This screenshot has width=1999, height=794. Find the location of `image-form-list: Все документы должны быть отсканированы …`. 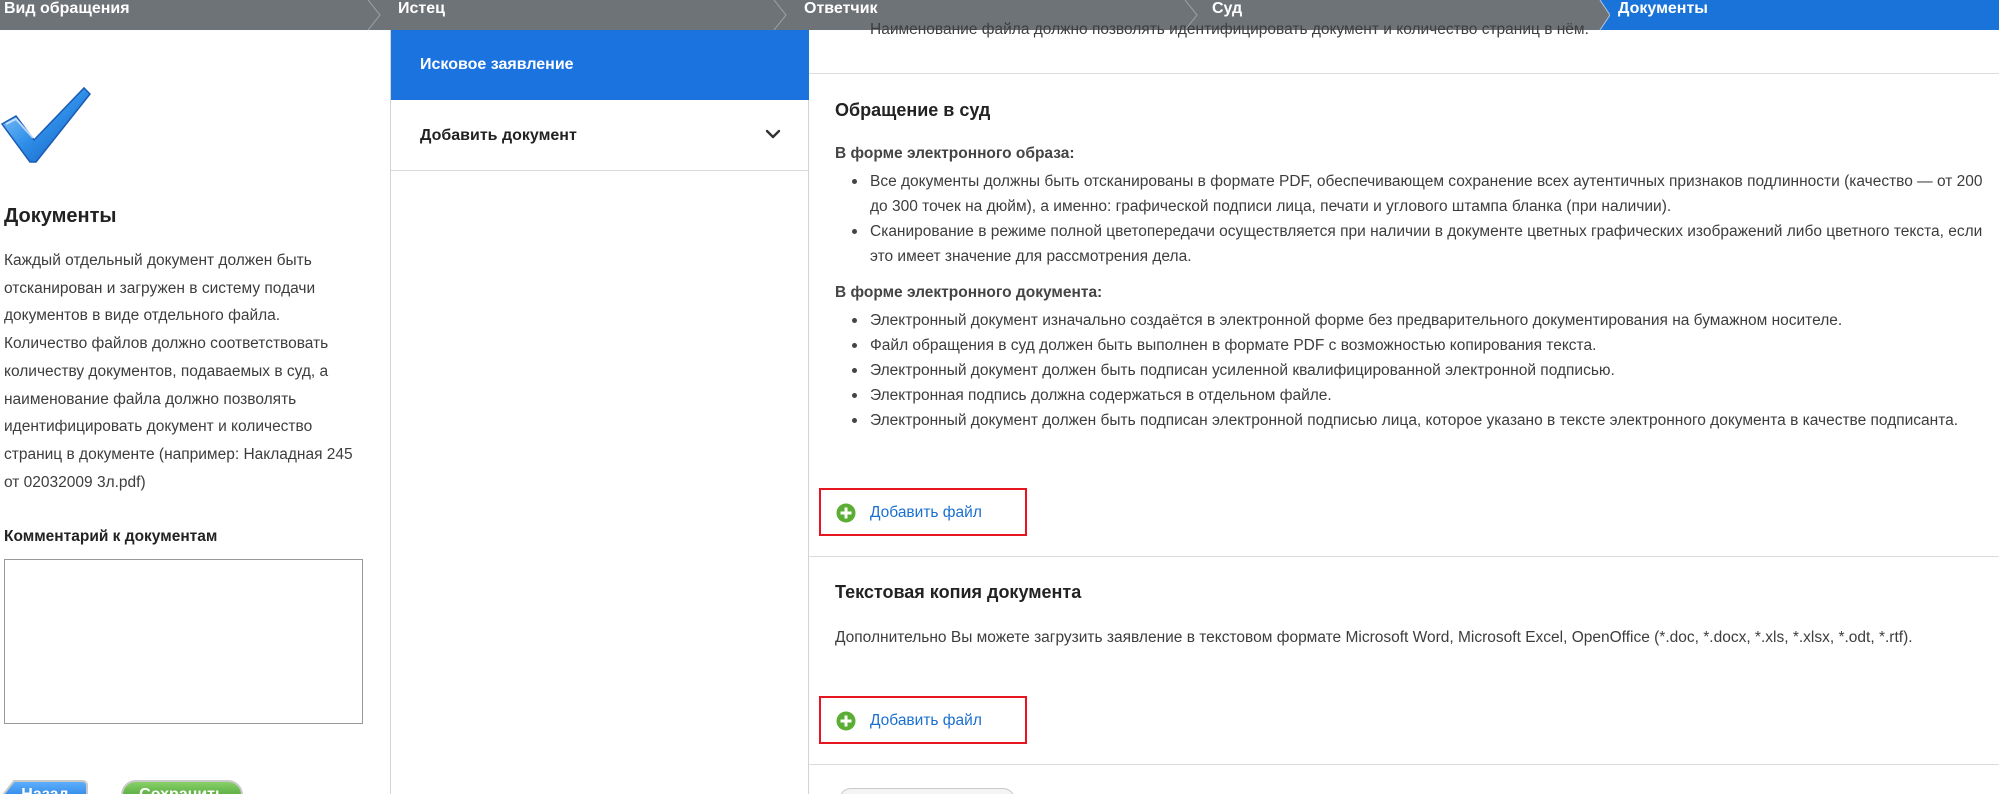

image-form-list: Все документы должны быть отсканированы … is located at coordinates (1410, 219).